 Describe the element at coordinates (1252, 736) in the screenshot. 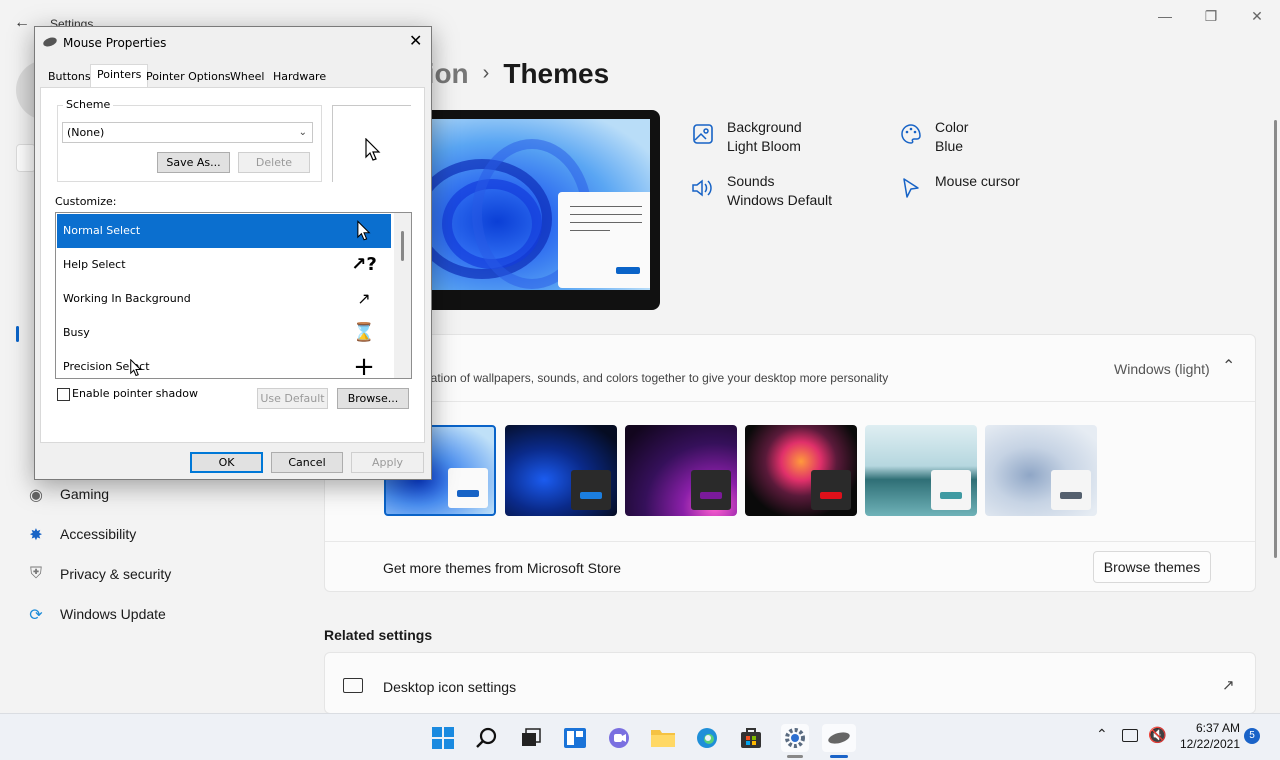

I see `notification-badge: 5` at that location.